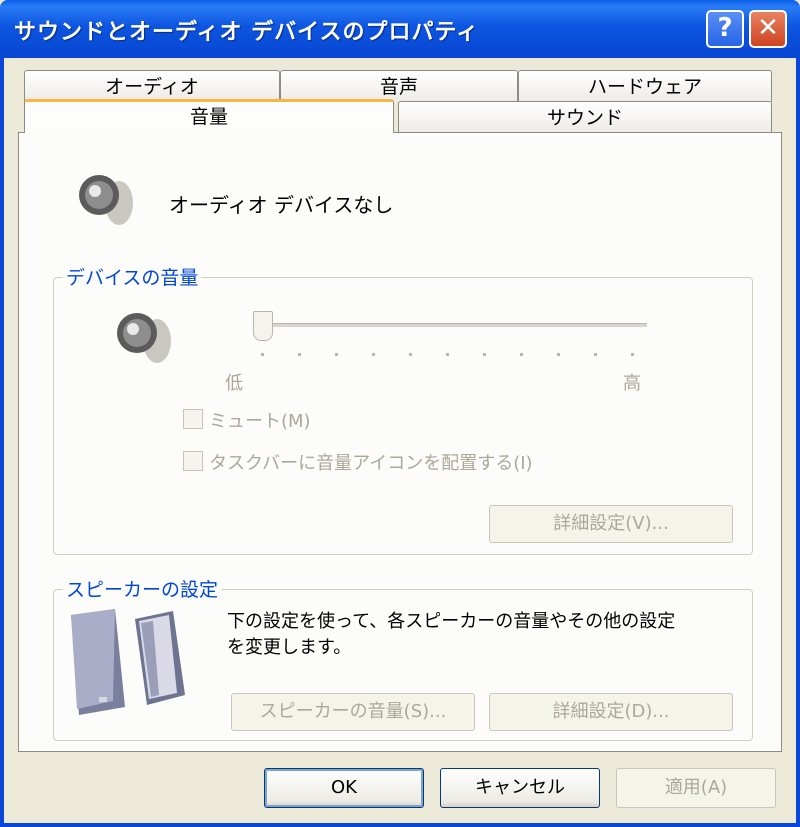 Image resolution: width=800 pixels, height=827 pixels. I want to click on taskbar-icon-checkbox, so click(193, 461).